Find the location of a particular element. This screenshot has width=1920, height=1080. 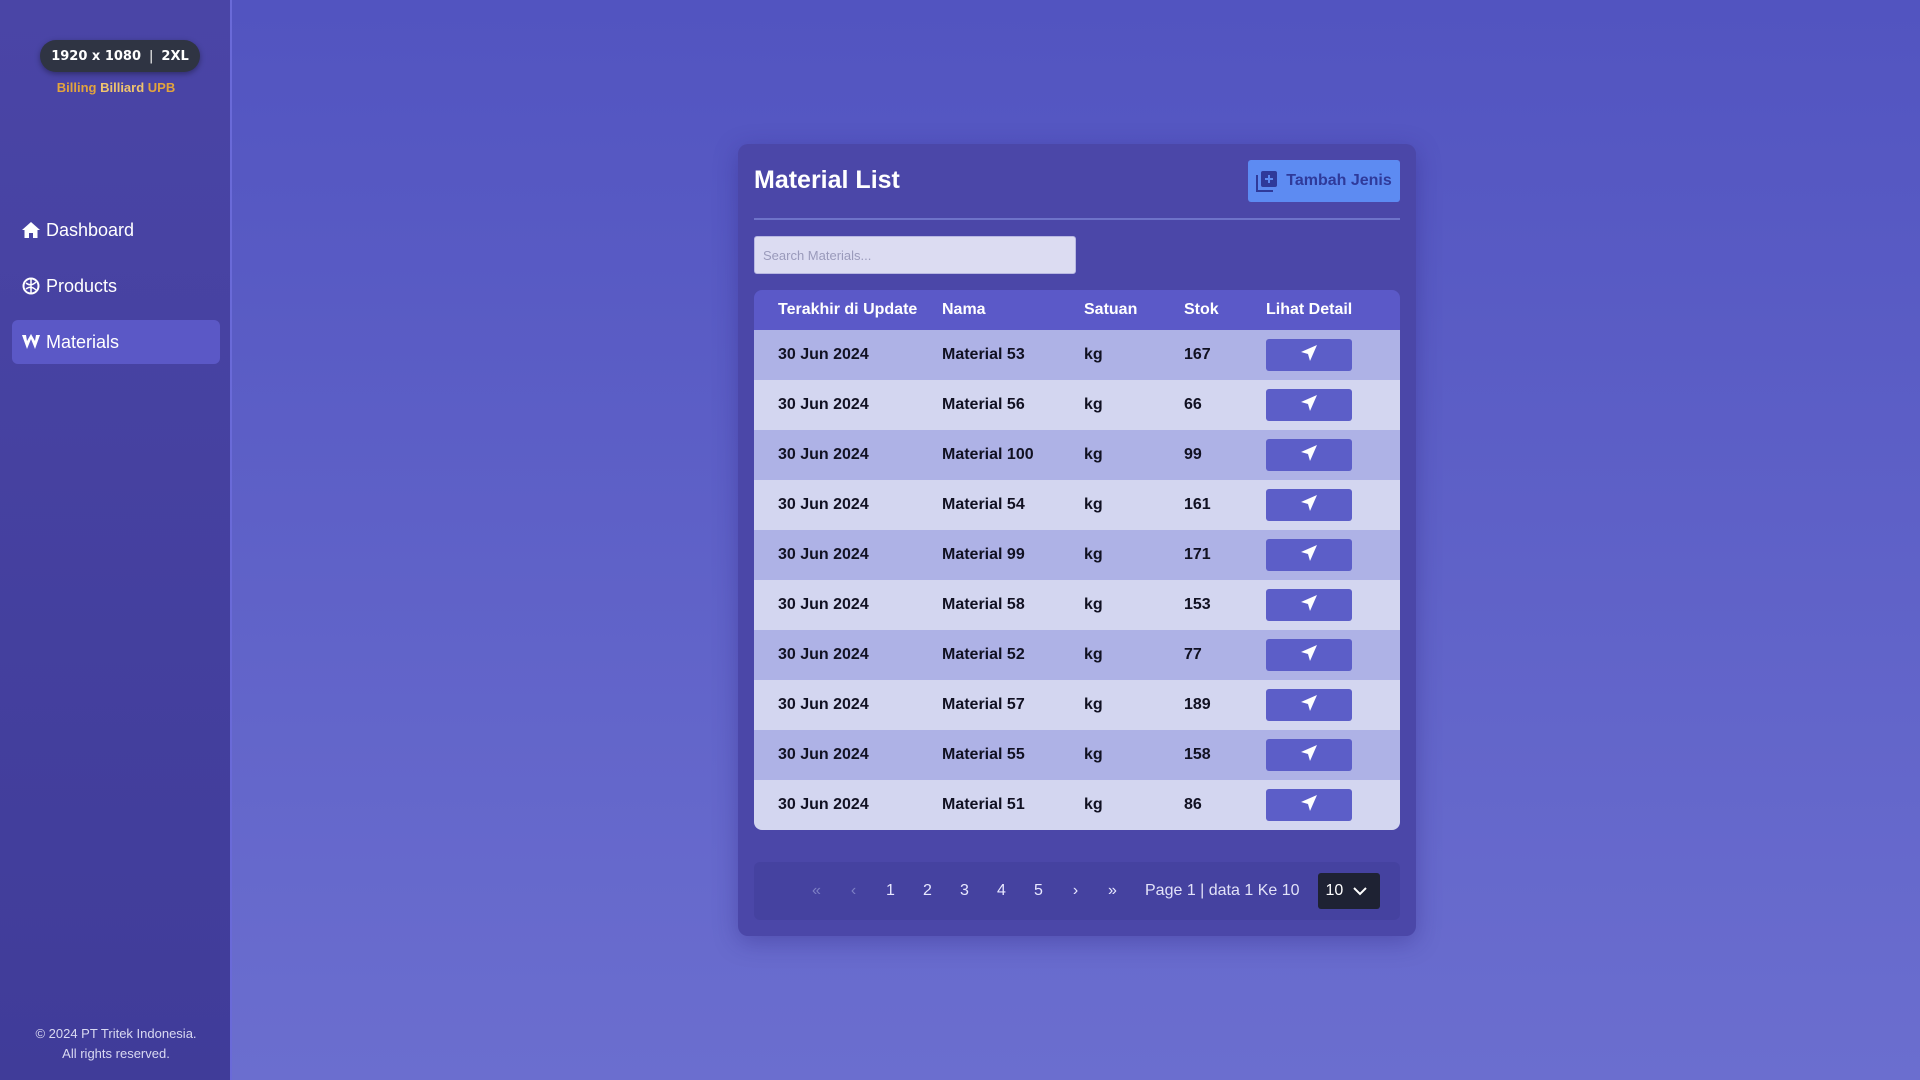

screen-size-badge: 1920 x 1080 | 2XL is located at coordinates (120, 56).